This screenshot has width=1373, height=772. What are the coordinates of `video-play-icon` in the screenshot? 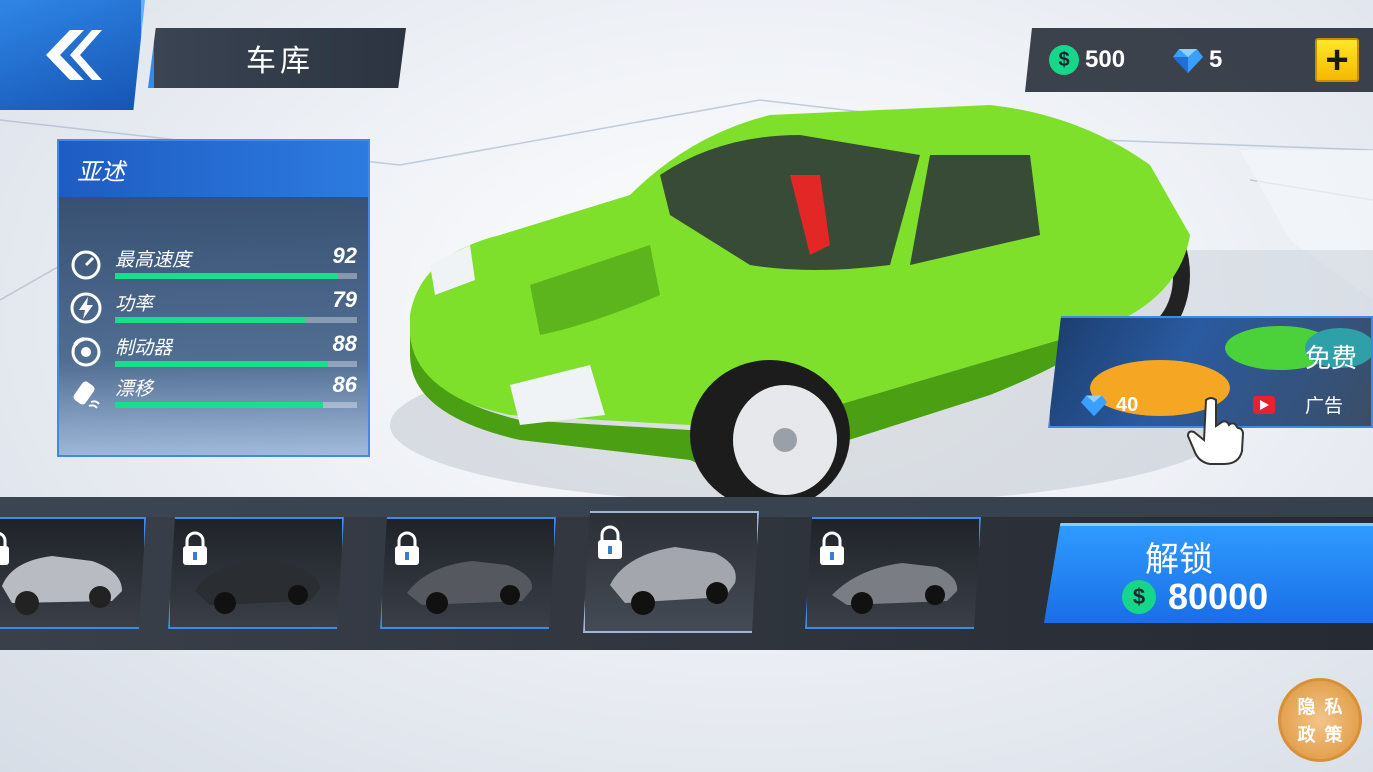 It's located at (1263, 404).